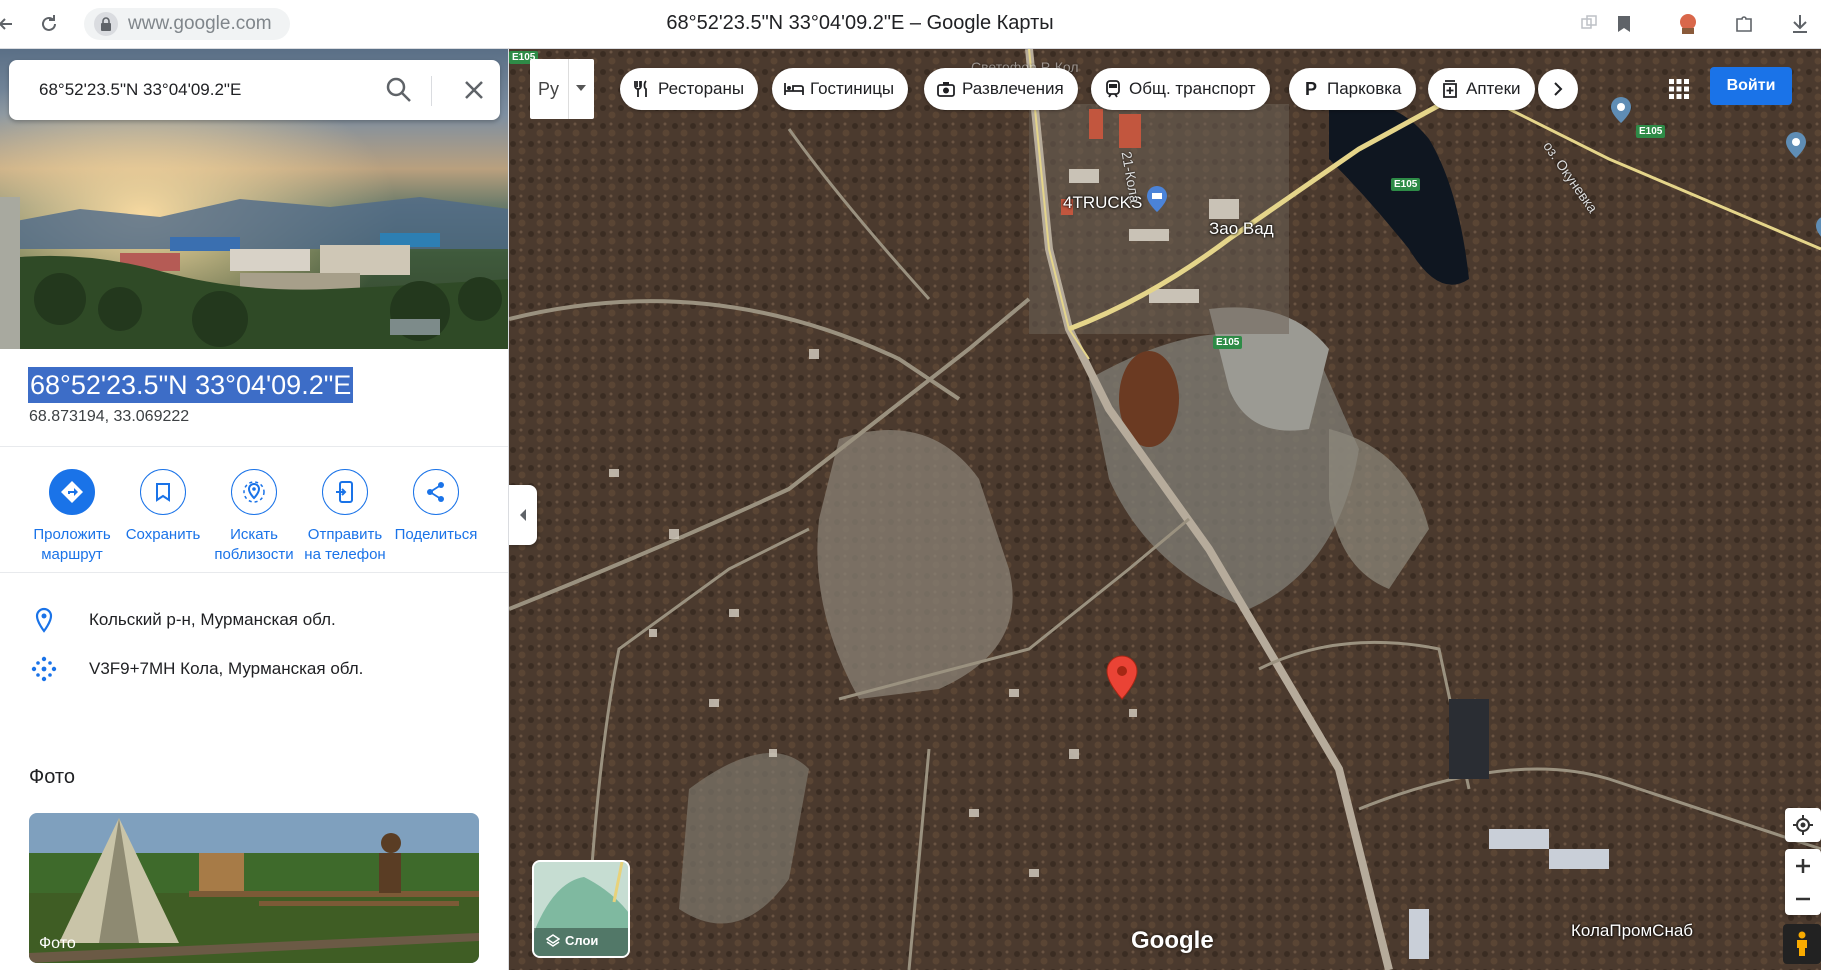  Describe the element at coordinates (163, 534) in the screenshot. I see `save-label: Сохранить` at that location.